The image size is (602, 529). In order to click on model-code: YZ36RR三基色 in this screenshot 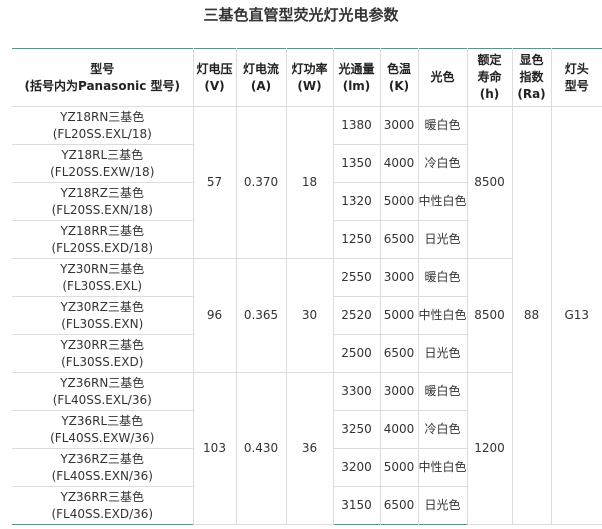, I will do `click(102, 496)`.